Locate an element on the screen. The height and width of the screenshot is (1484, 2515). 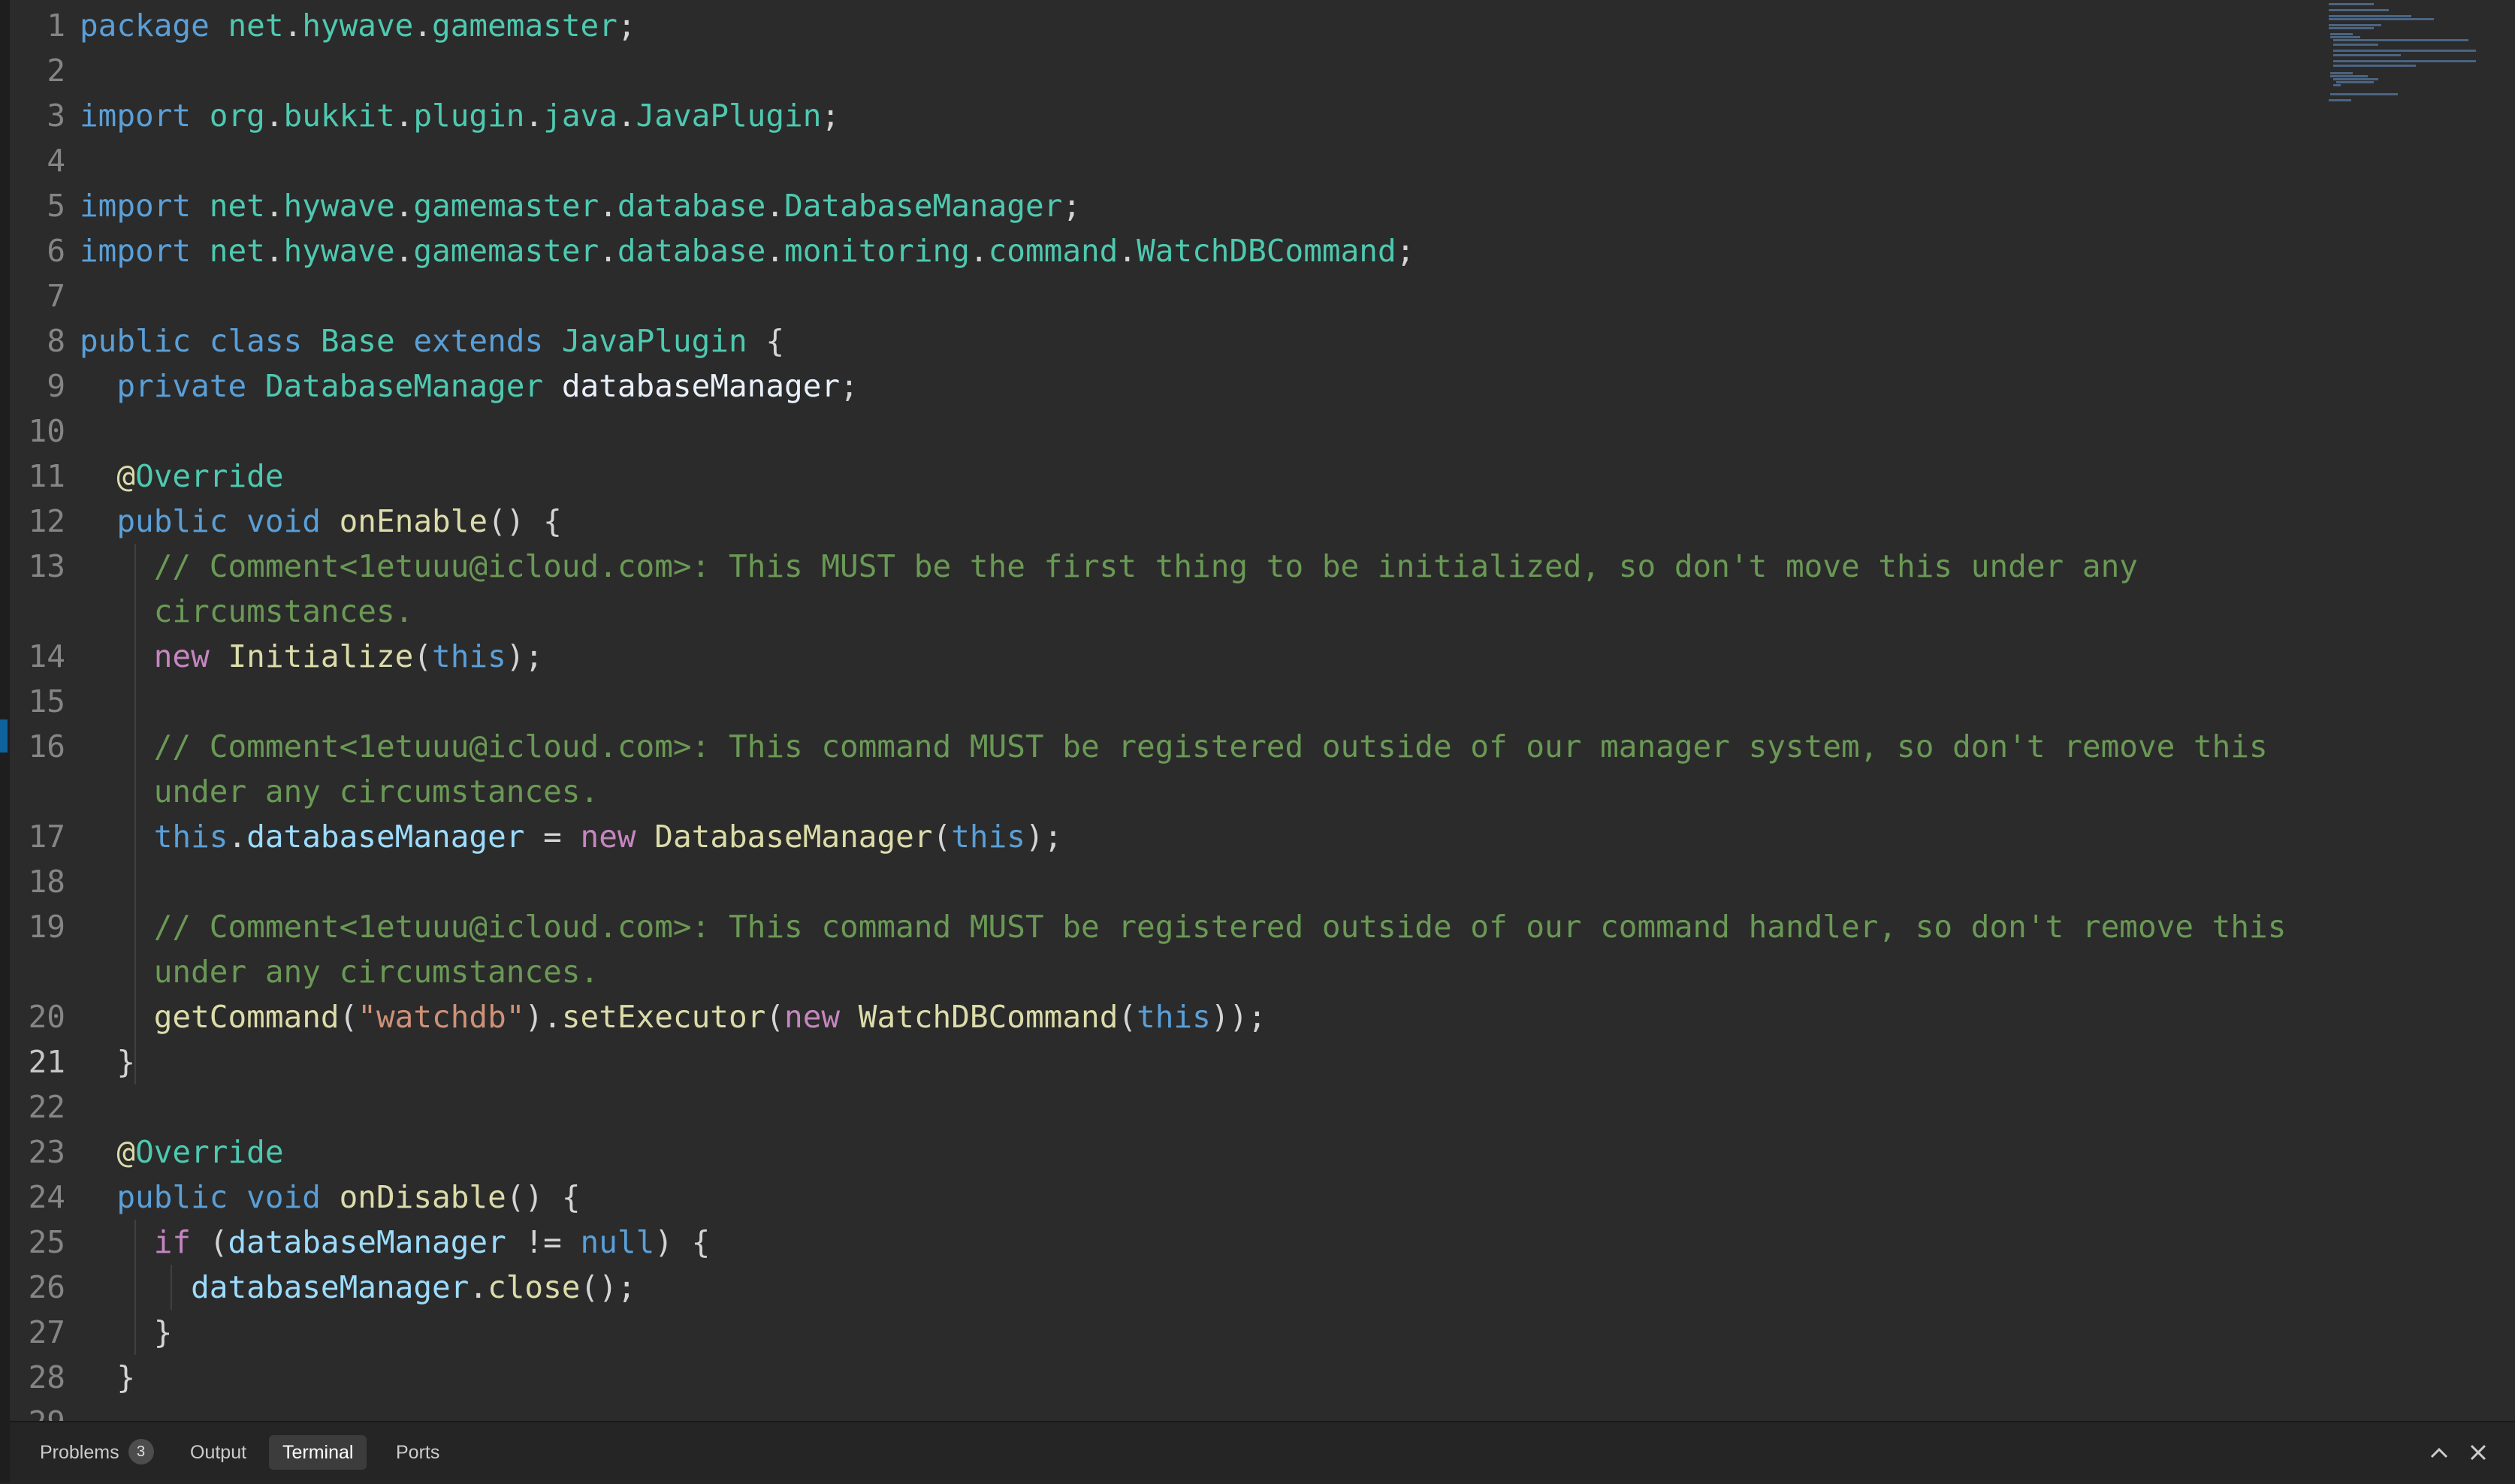
tab-label: Problems is located at coordinates (80, 1452).